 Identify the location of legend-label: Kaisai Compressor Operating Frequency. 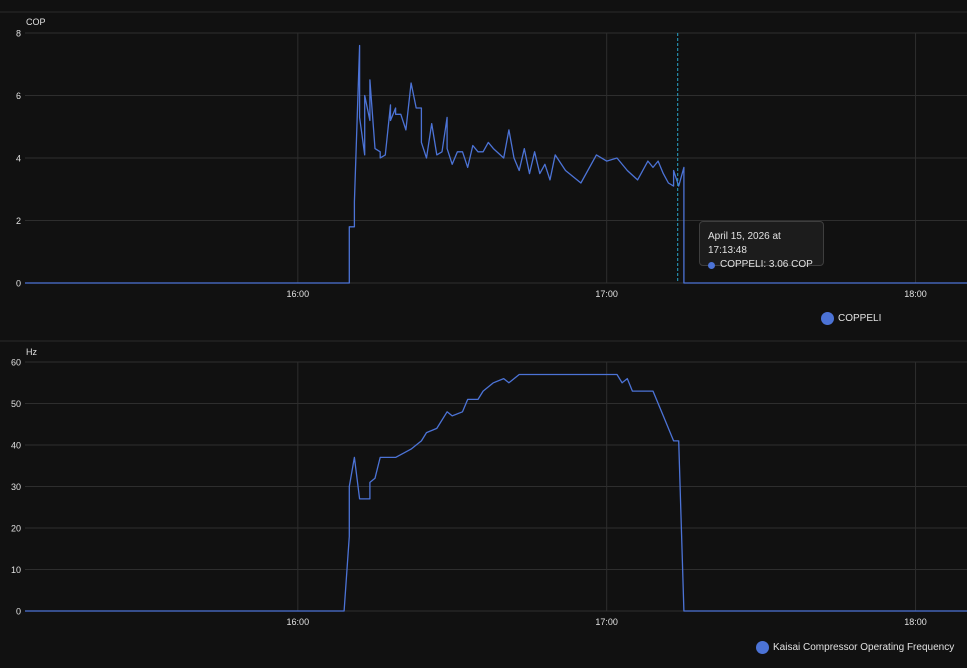
(864, 647).